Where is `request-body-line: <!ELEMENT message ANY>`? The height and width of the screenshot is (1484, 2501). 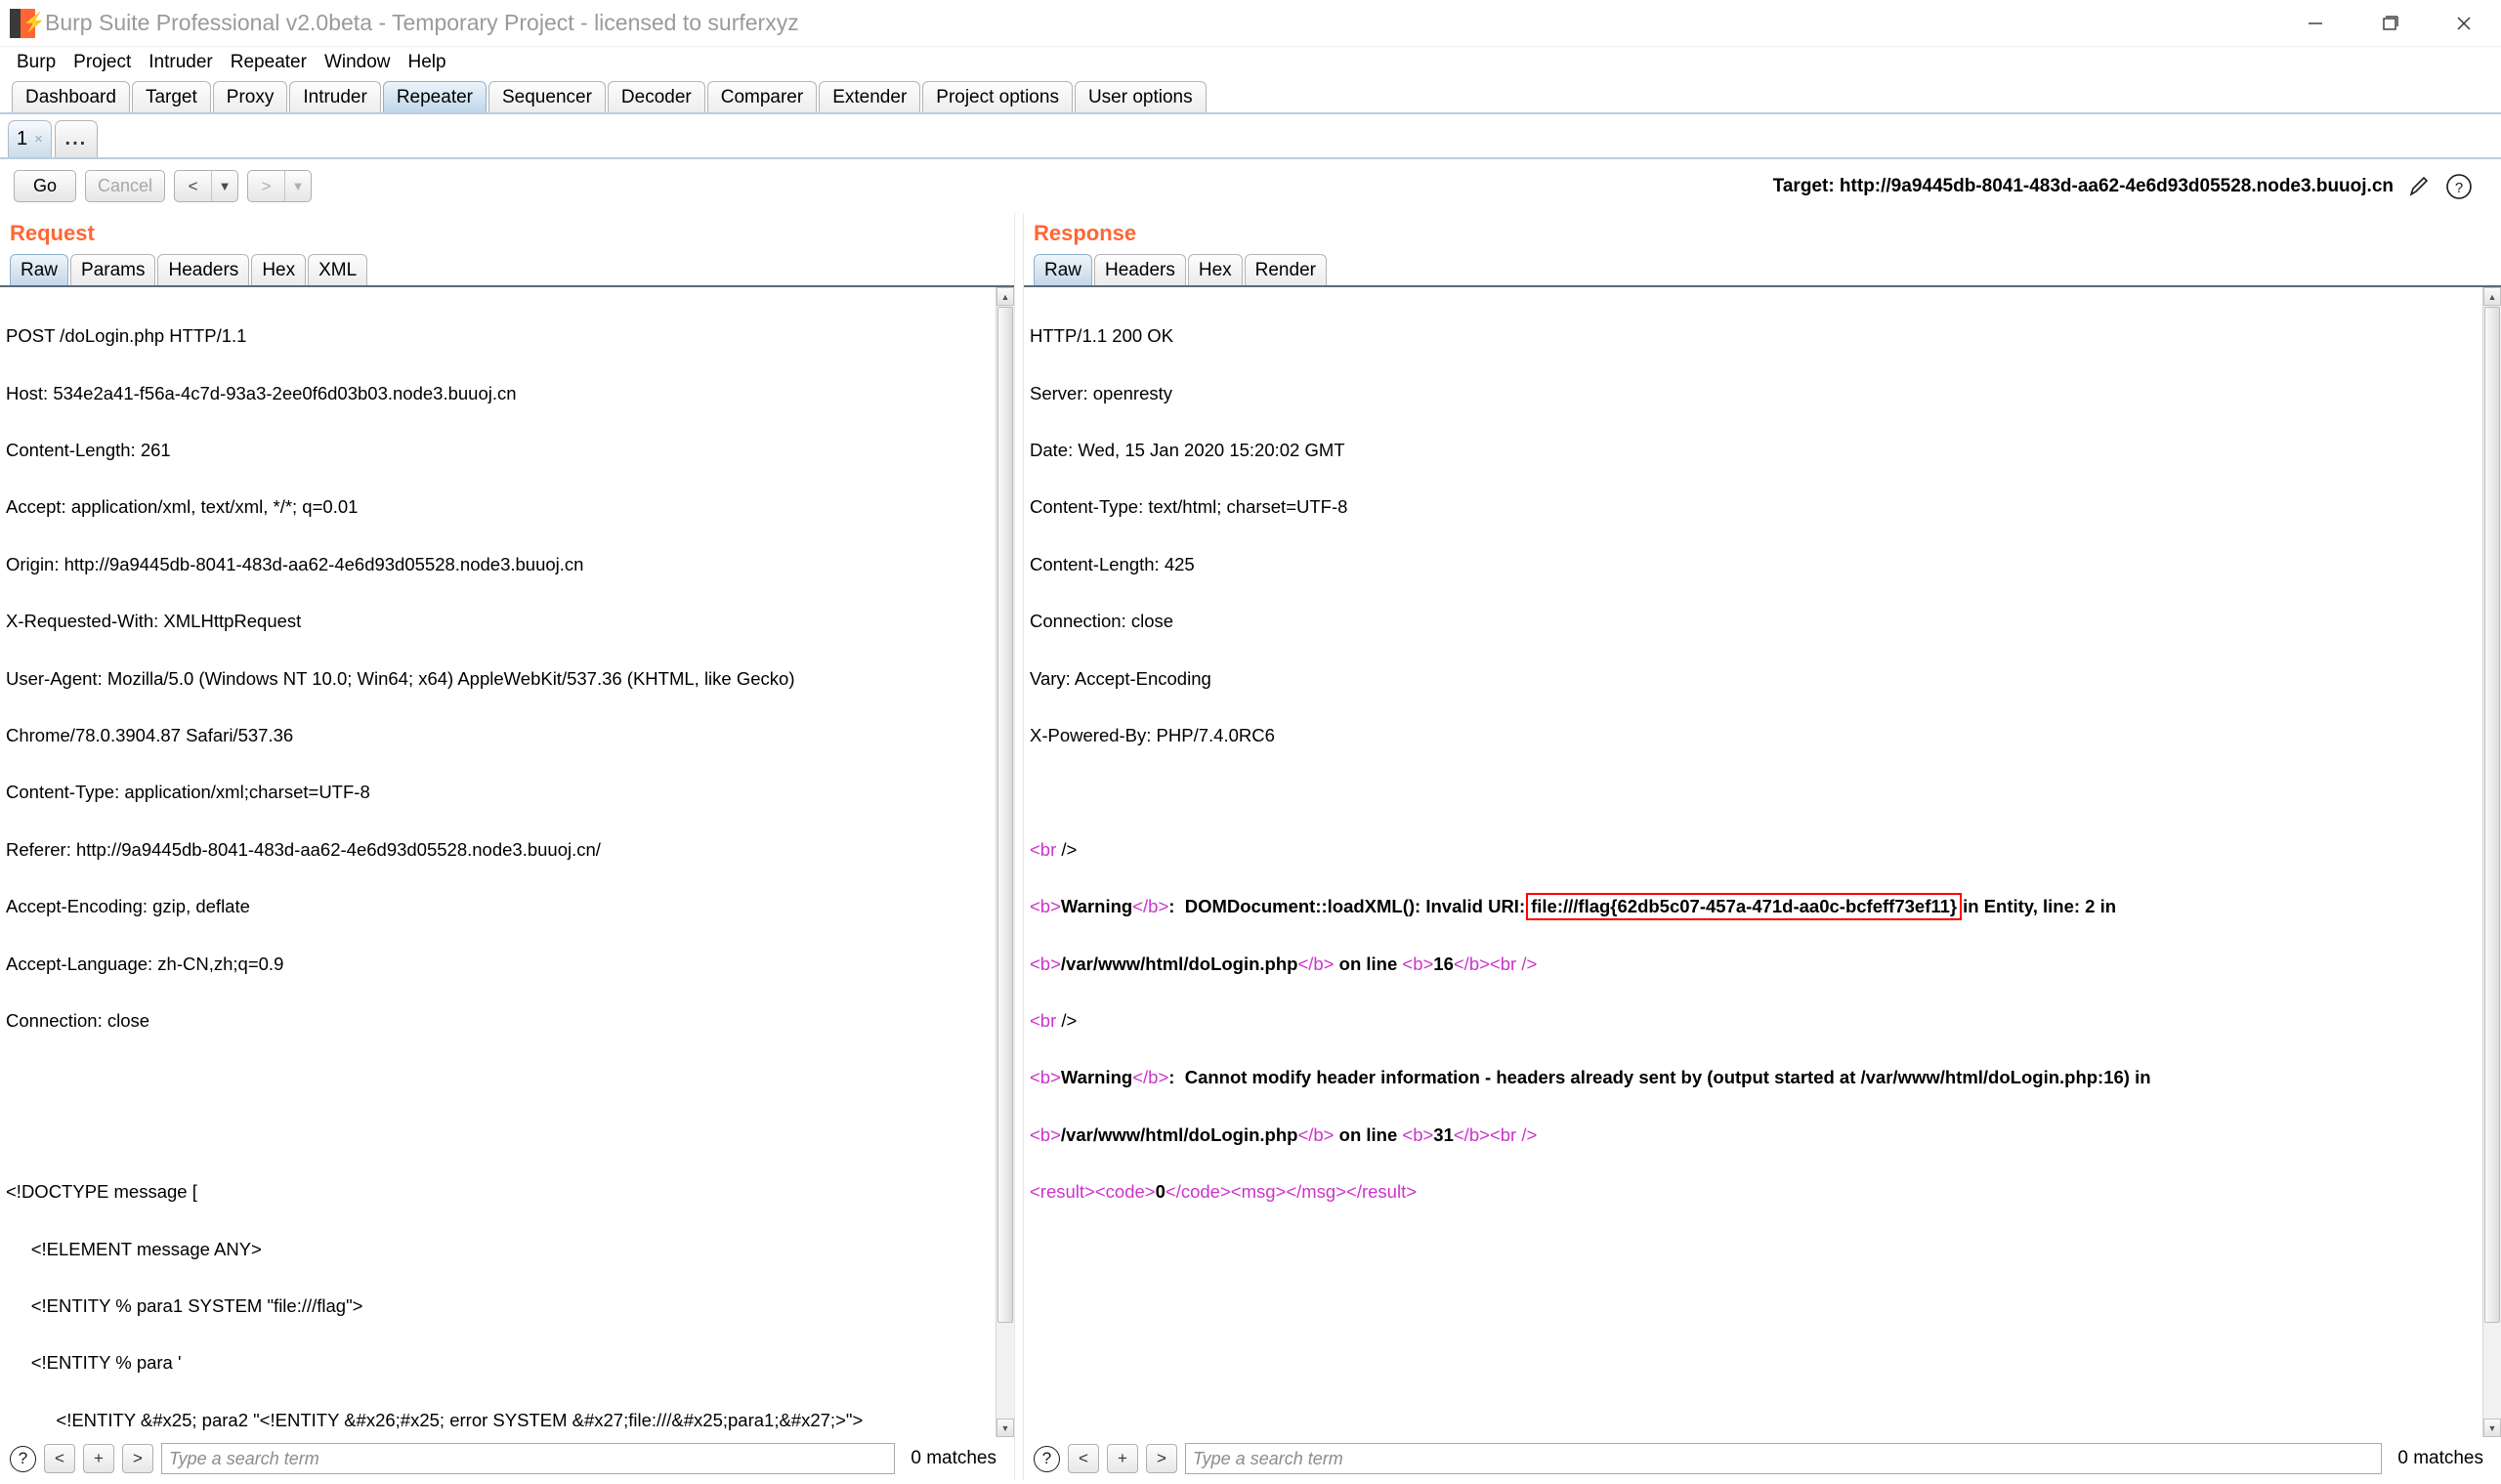 request-body-line: <!ELEMENT message ANY> is located at coordinates (134, 1248).